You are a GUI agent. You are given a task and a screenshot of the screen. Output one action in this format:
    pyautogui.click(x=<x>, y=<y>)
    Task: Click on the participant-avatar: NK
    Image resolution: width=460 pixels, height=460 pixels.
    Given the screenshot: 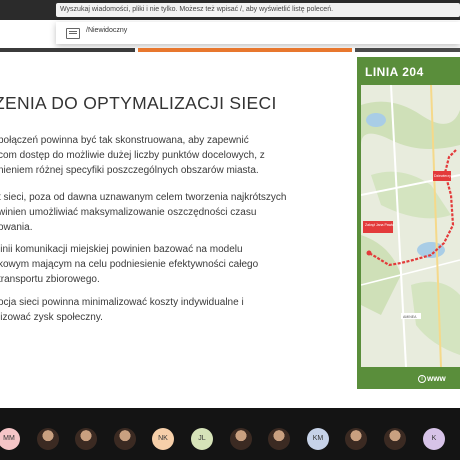 What is the action you would take?
    pyautogui.click(x=163, y=439)
    